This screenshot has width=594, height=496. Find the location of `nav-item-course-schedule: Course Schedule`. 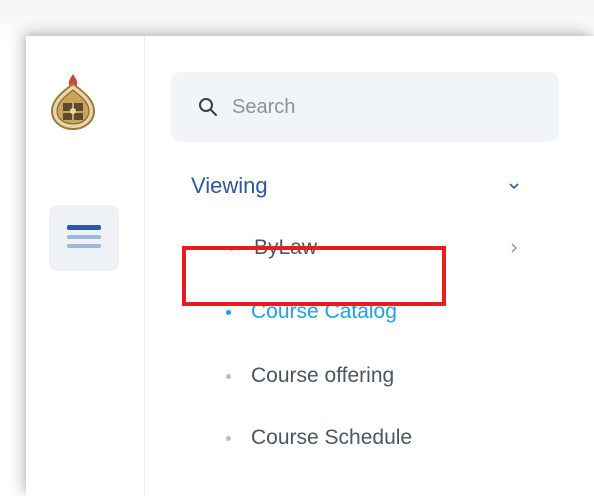

nav-item-course-schedule: Course Schedule is located at coordinates (376, 438).